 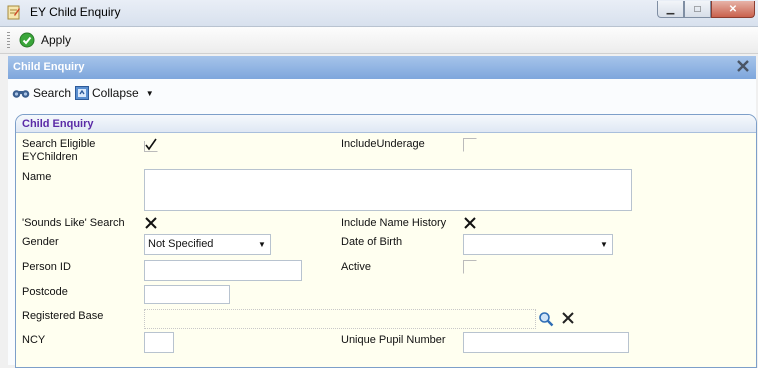 I want to click on minimize-icon: ▁, so click(x=670, y=9).